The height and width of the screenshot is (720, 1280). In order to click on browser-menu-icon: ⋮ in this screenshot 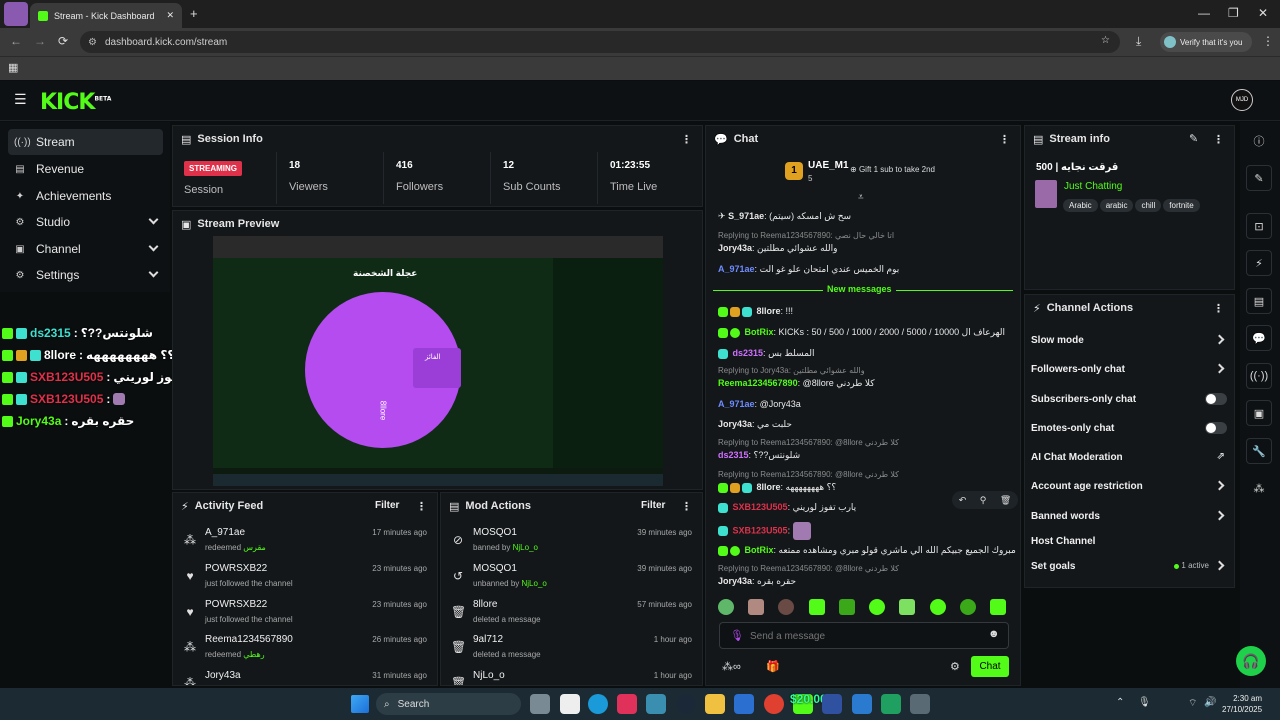, I will do `click(1268, 41)`.